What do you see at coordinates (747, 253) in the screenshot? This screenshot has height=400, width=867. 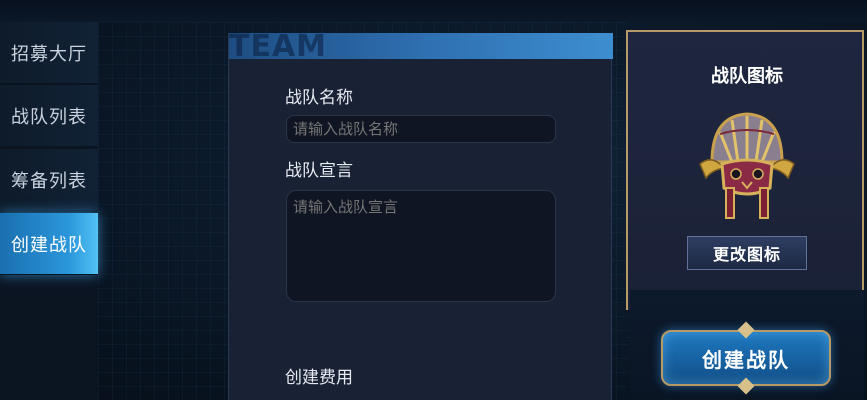 I see `change-emblem-button: 更改图标` at bounding box center [747, 253].